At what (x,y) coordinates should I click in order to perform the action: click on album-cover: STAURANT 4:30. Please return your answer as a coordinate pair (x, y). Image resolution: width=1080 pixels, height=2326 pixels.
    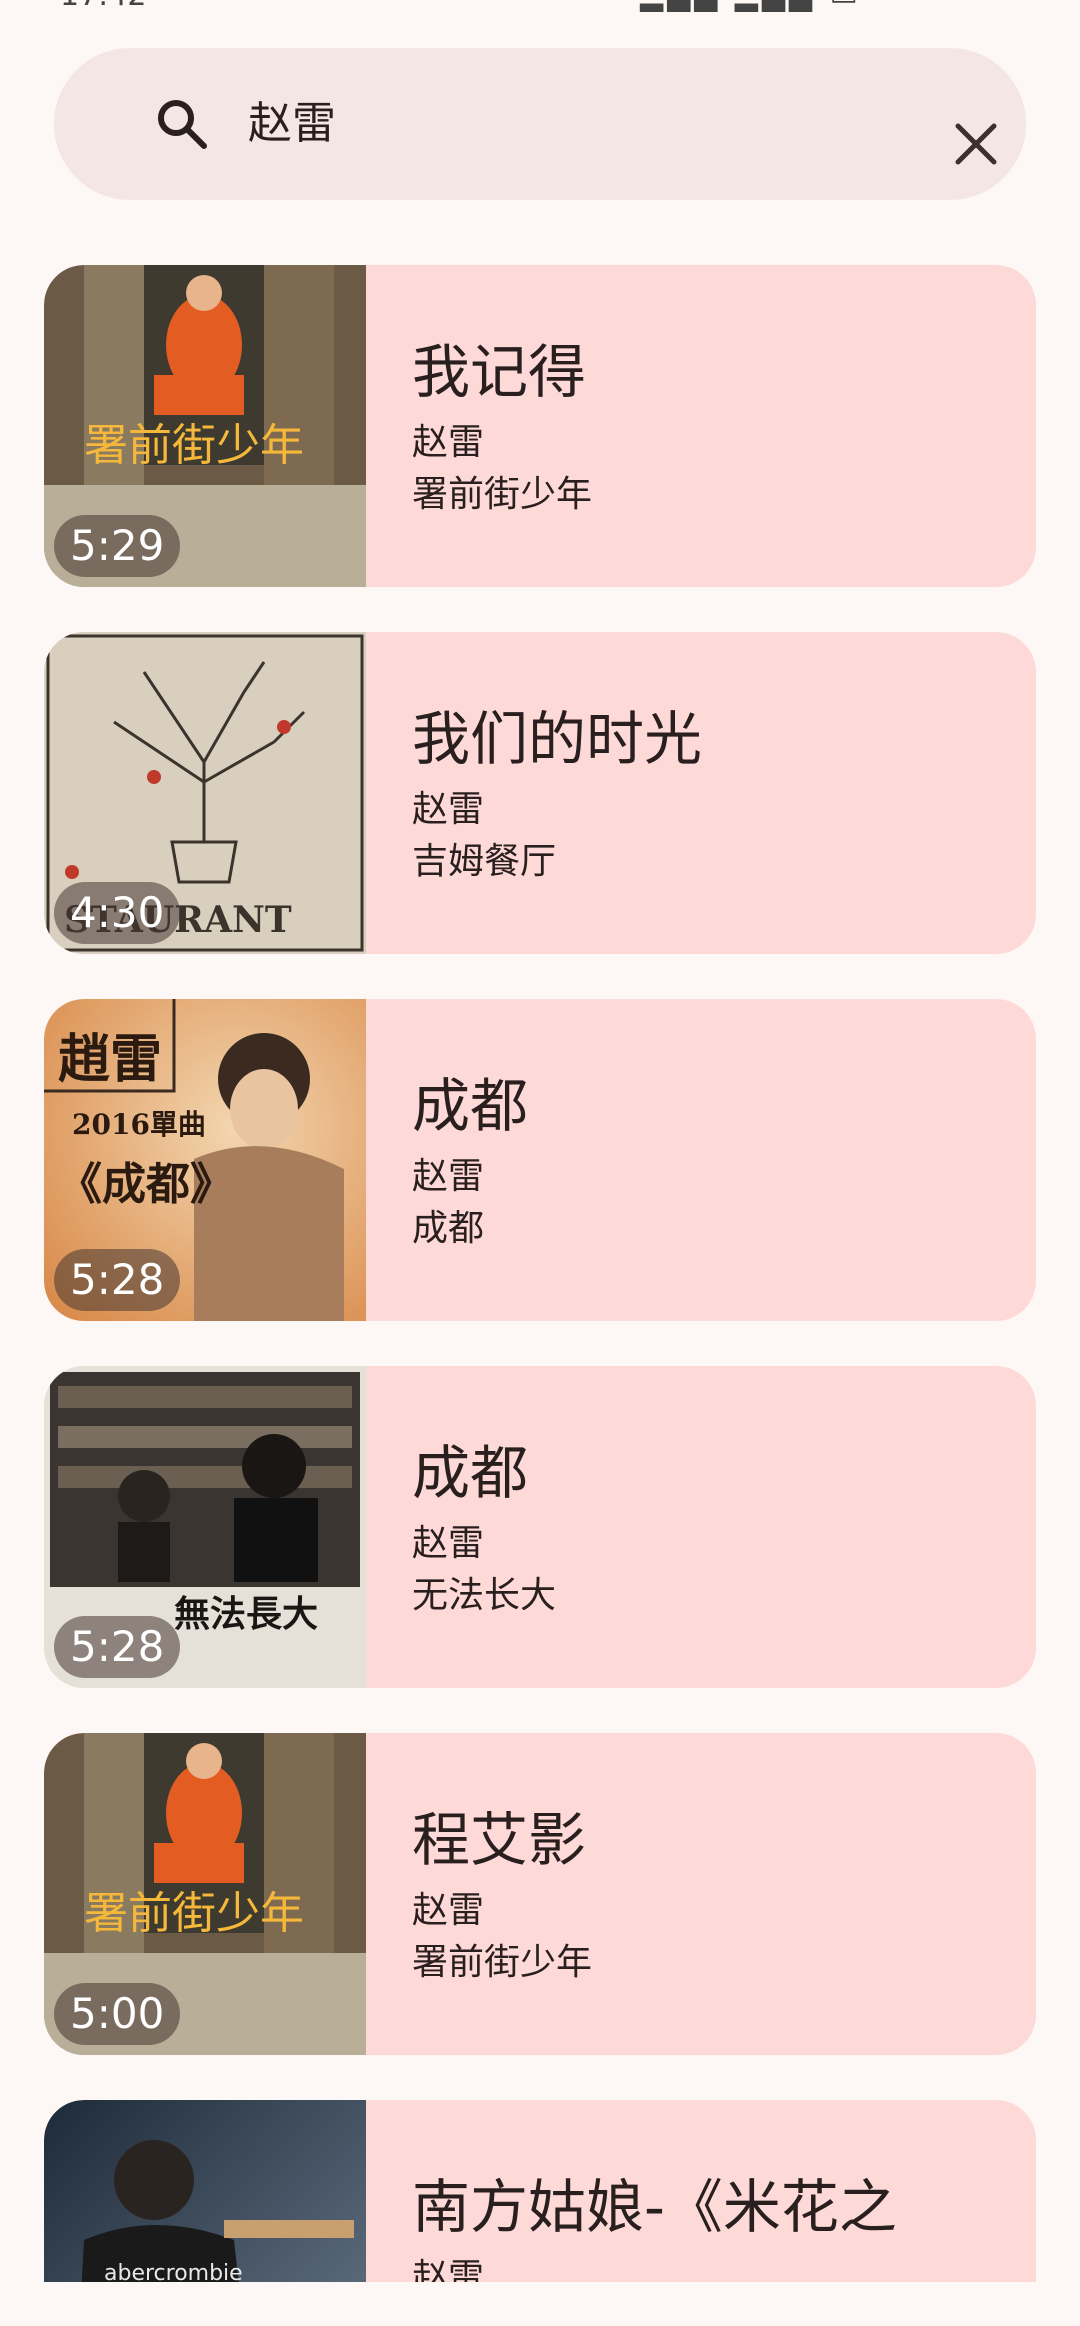
    Looking at the image, I should click on (205, 793).